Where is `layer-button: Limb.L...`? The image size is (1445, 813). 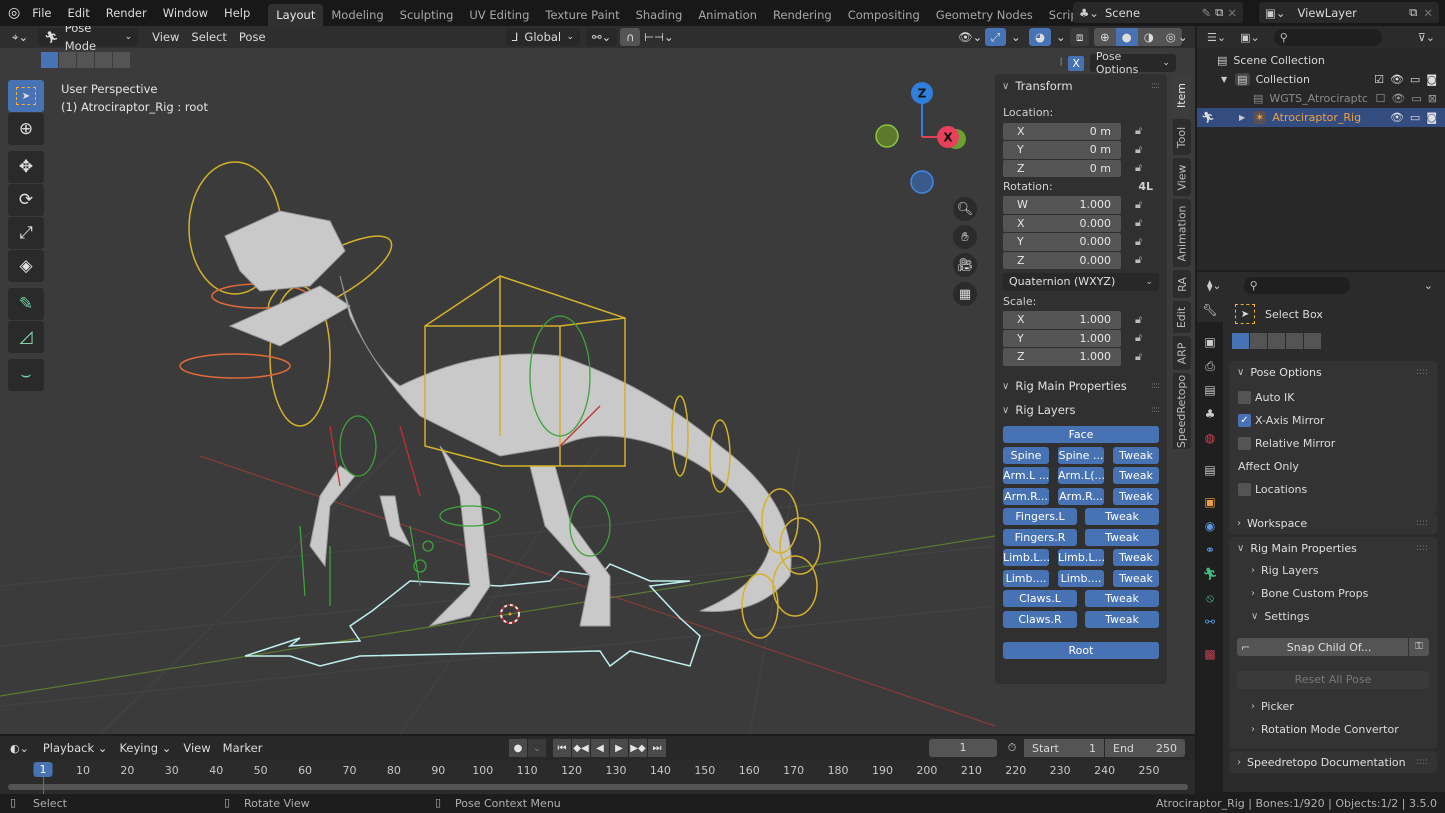 layer-button: Limb.L... is located at coordinates (1081, 557).